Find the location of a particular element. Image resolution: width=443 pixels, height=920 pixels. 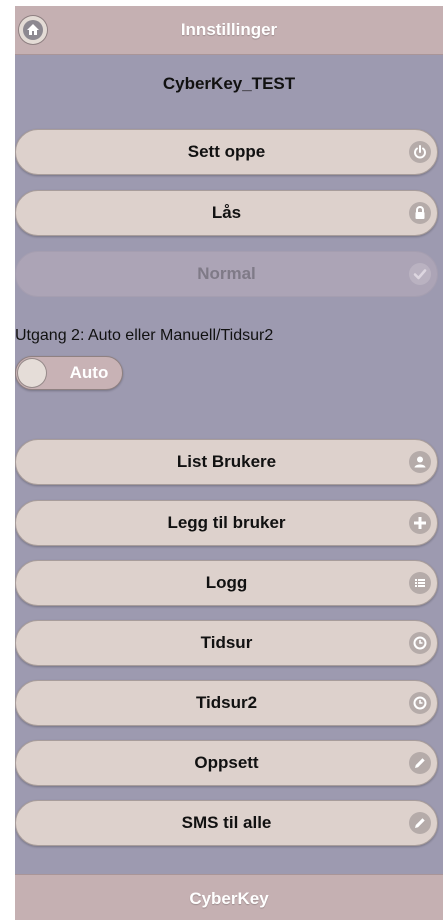

lock-button: Lås is located at coordinates (226, 213).